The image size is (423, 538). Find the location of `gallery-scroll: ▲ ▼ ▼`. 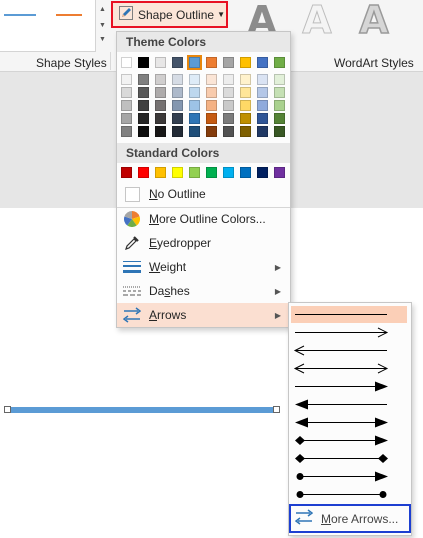

gallery-scroll: ▲ ▼ ▼ is located at coordinates (103, 26).